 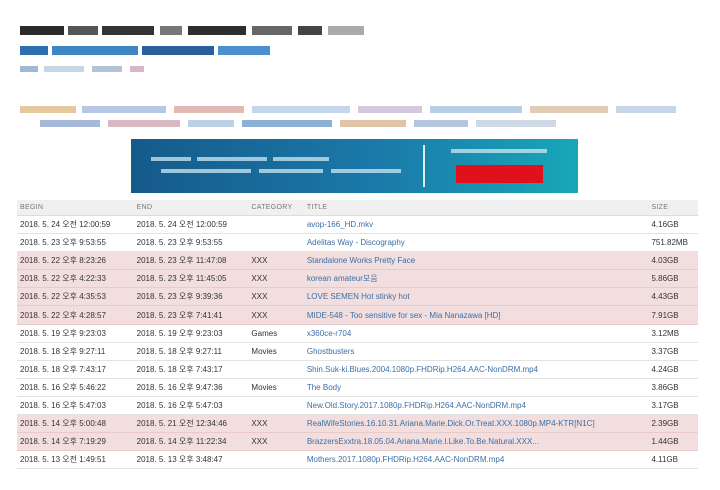 I want to click on cell-size: 2.39GB, so click(x=673, y=424).